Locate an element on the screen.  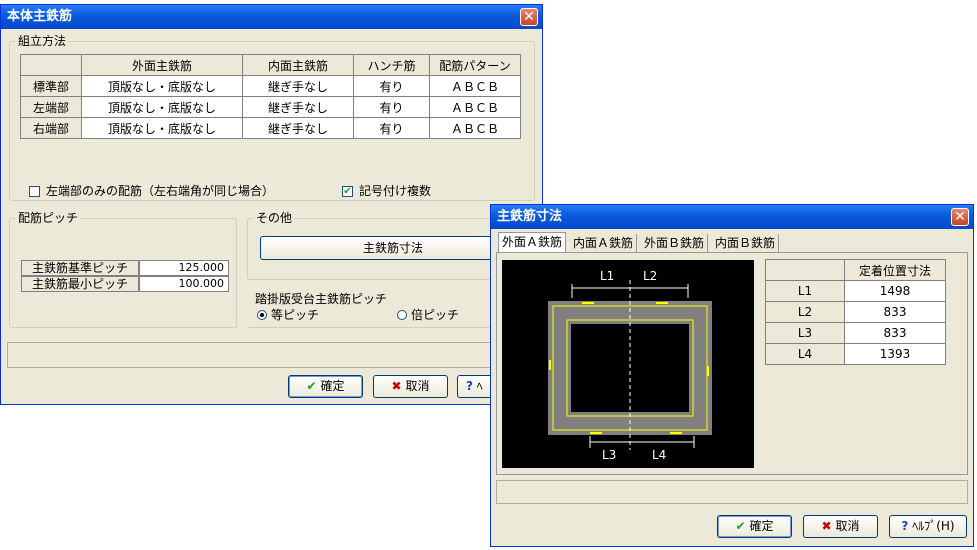
min-pitch-label: 主鉄筋最小ピッチ is located at coordinates (80, 284).